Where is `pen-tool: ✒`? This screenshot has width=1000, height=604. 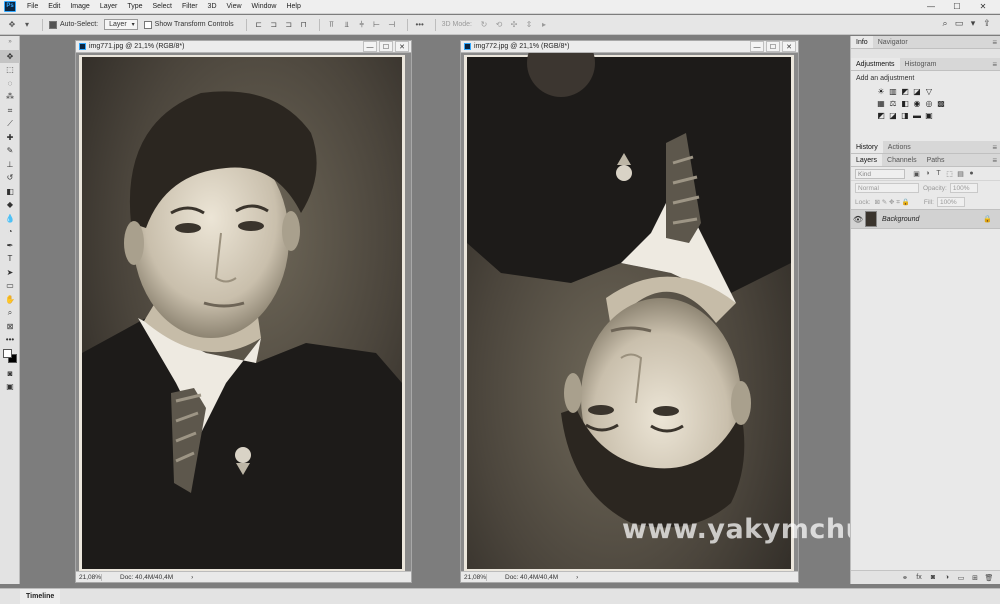
pen-tool: ✒ is located at coordinates (10, 246).